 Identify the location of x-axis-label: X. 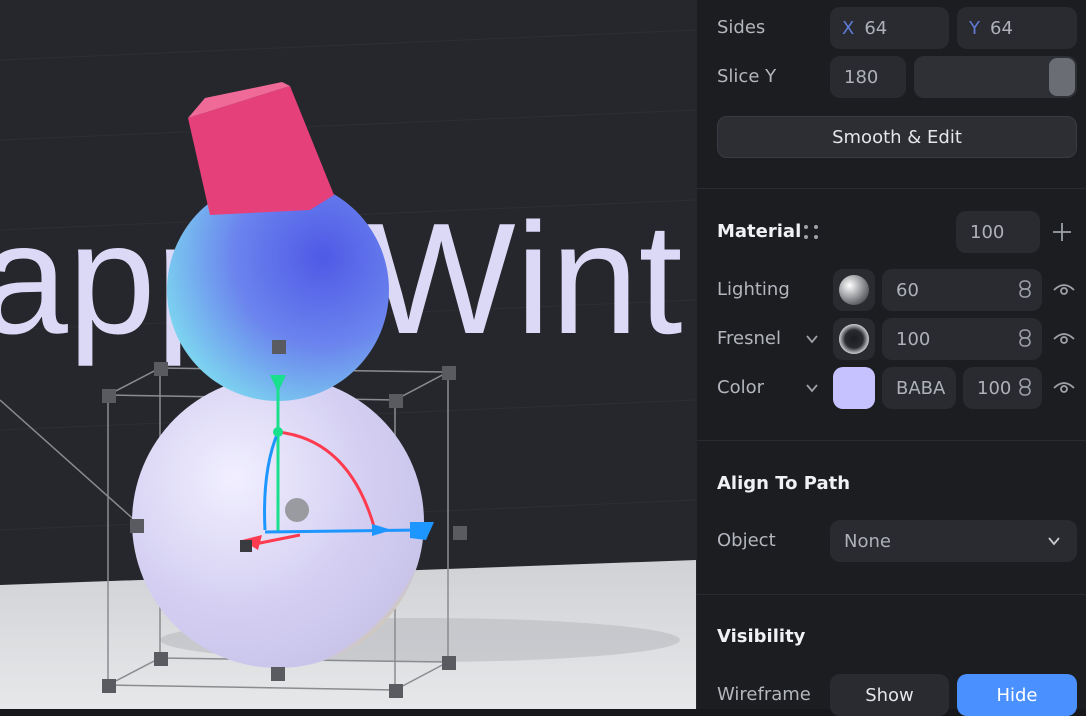
(848, 28).